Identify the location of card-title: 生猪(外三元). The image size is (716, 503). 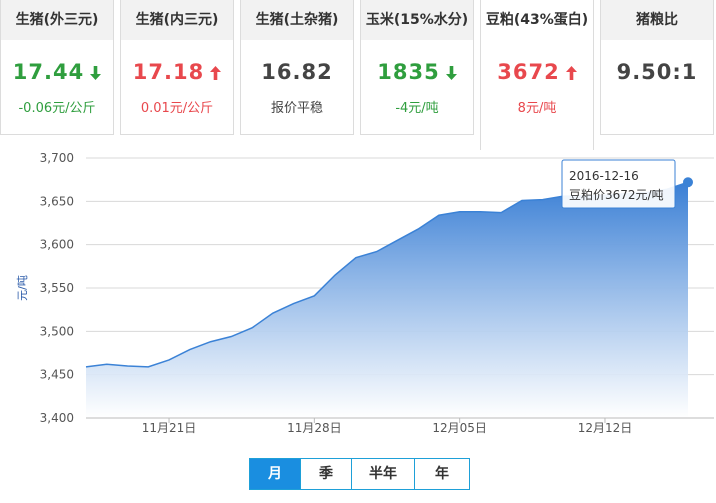
(57, 20).